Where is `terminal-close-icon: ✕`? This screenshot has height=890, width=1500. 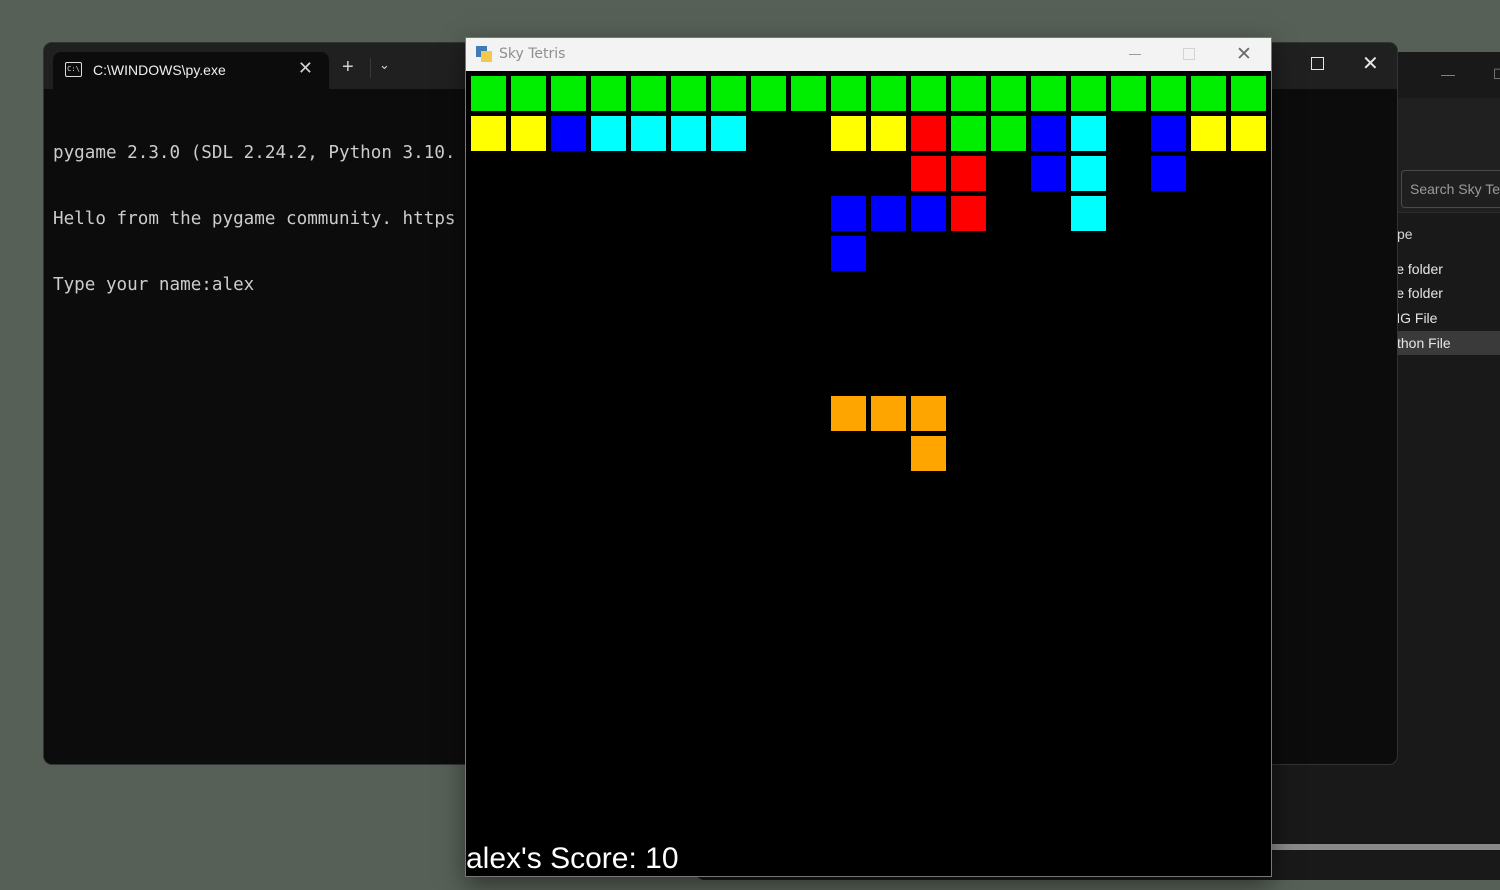 terminal-close-icon: ✕ is located at coordinates (1370, 63).